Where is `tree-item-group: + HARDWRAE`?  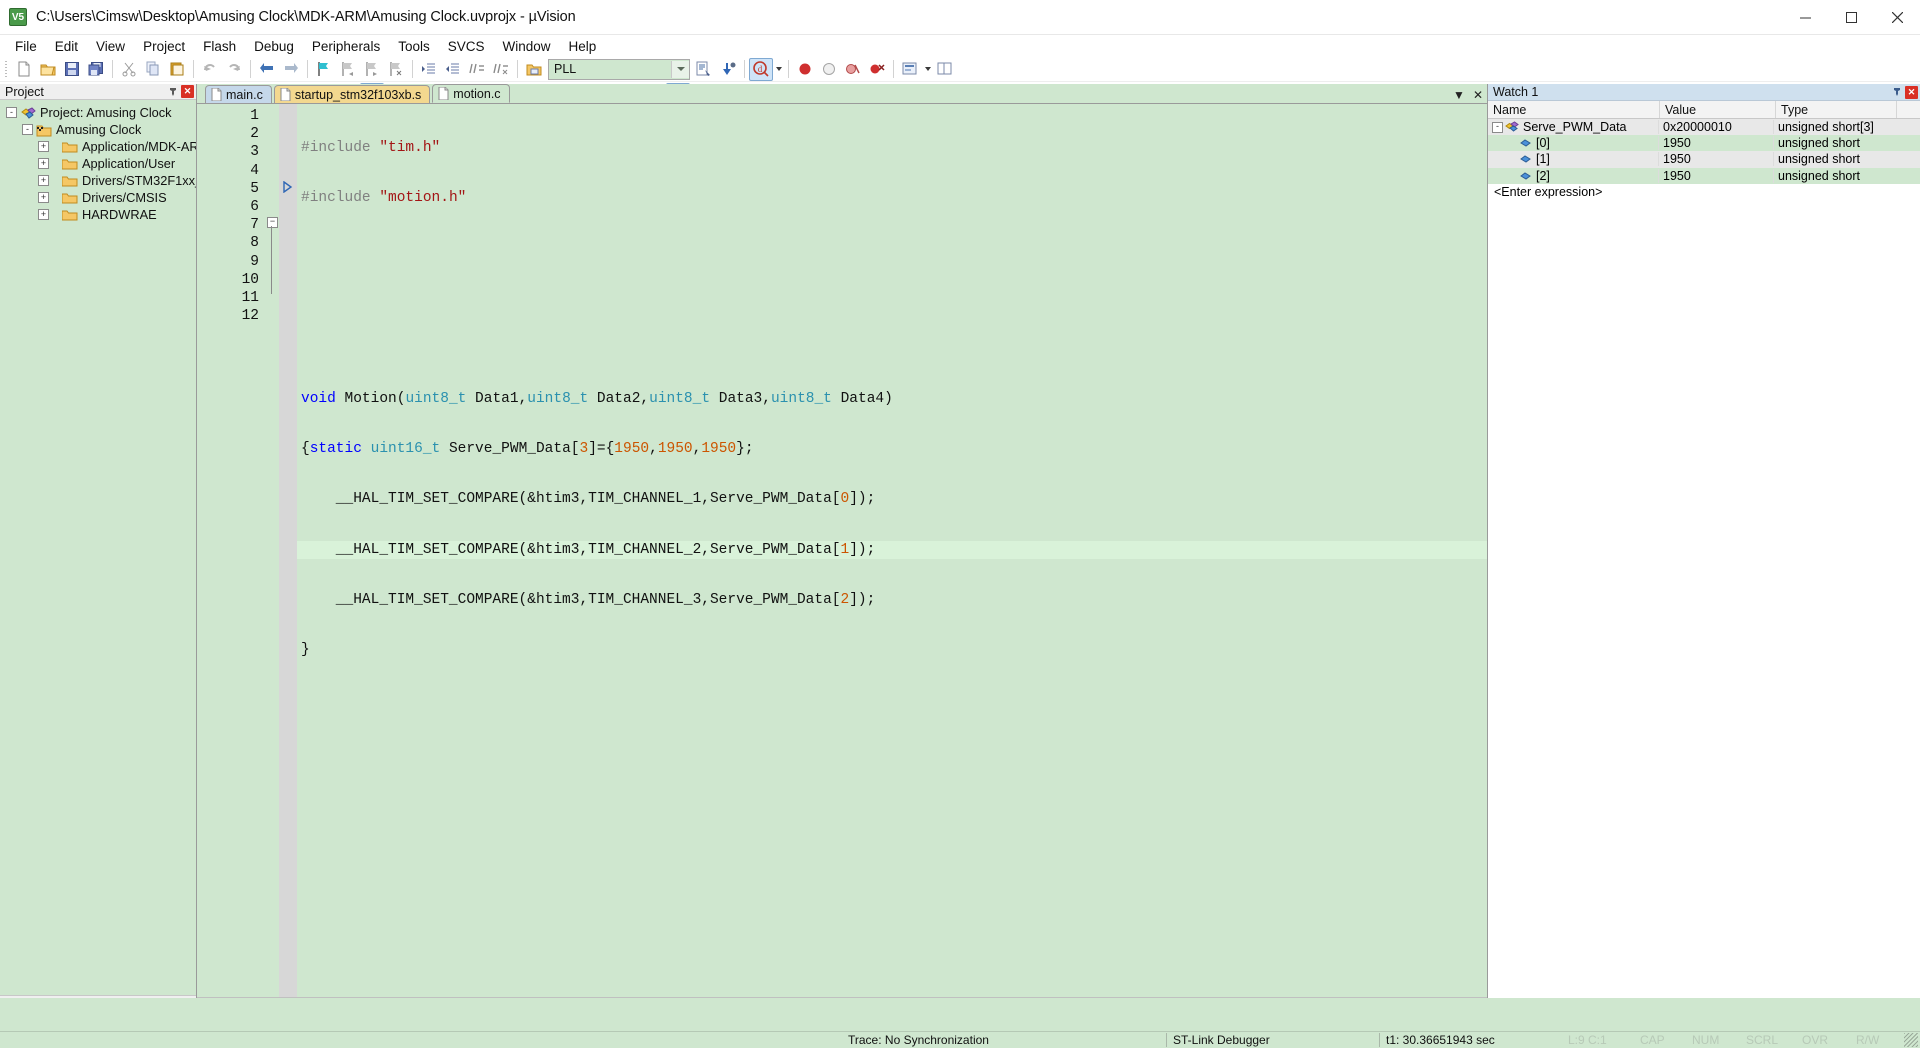 tree-item-group: + HARDWRAE is located at coordinates (98, 214).